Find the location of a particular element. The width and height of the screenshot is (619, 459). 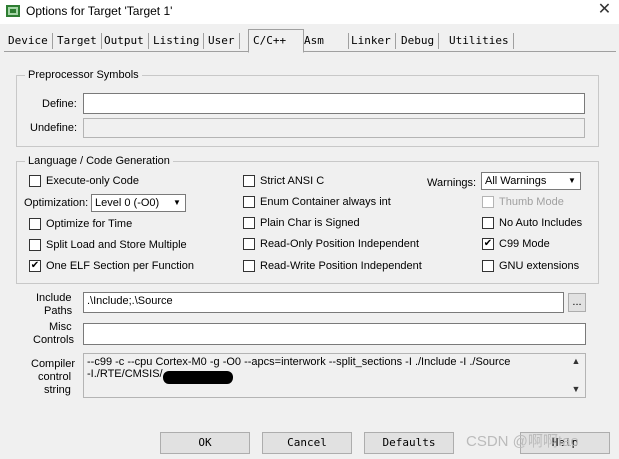

undefine-input is located at coordinates (334, 128).